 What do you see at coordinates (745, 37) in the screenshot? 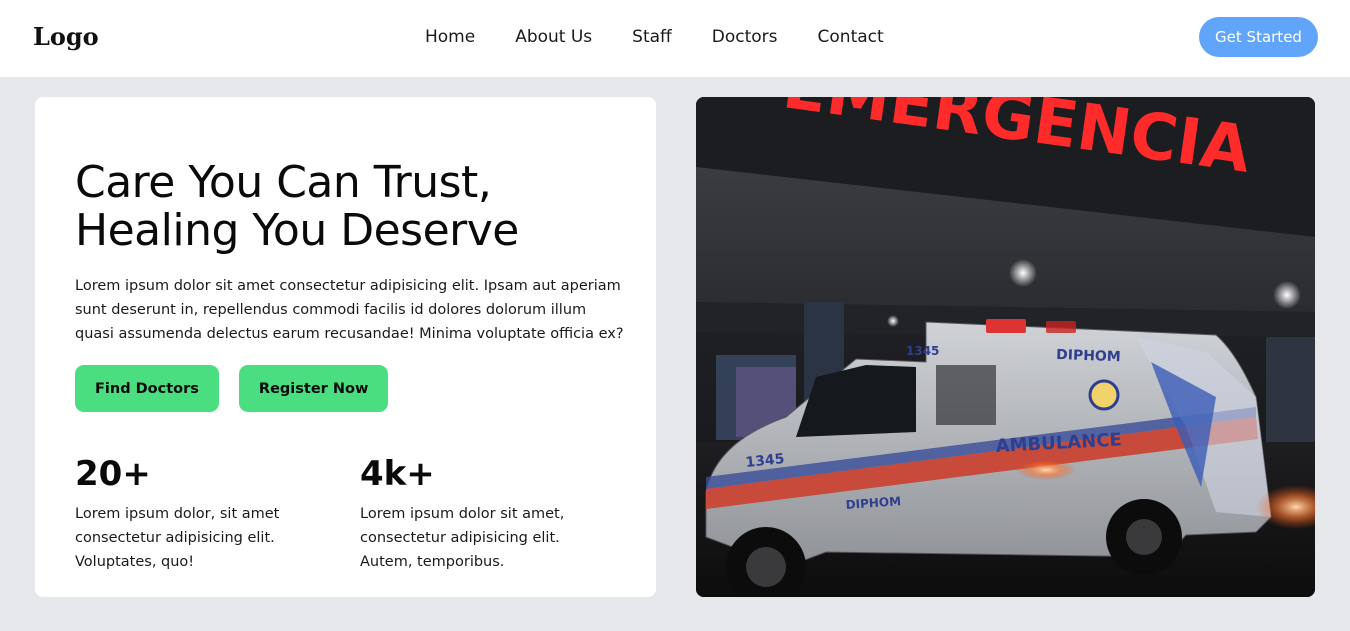
I see `nav-link-doctors: Doctors` at bounding box center [745, 37].